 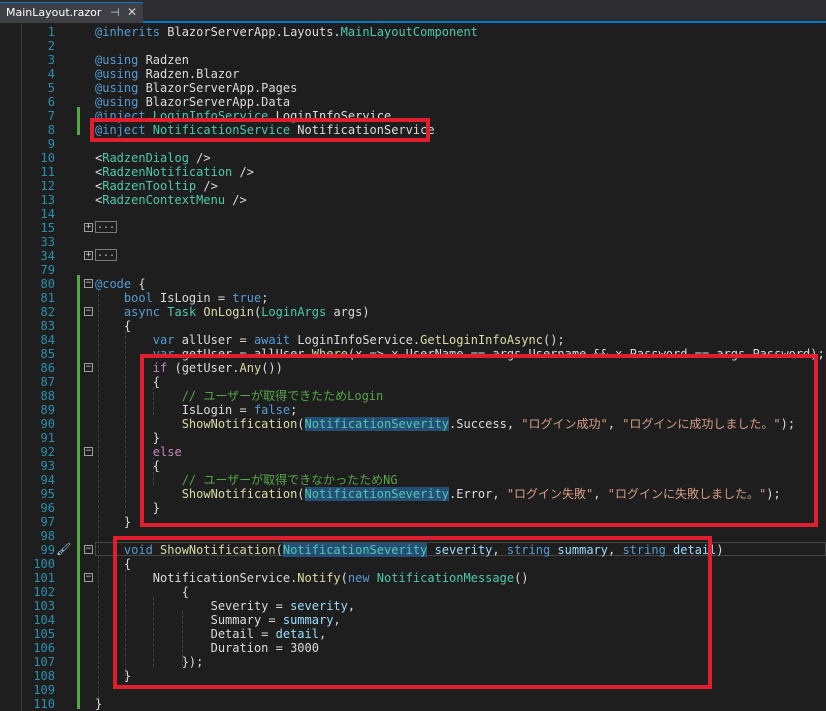 What do you see at coordinates (260, 130) in the screenshot?
I see `highlight-box-inject` at bounding box center [260, 130].